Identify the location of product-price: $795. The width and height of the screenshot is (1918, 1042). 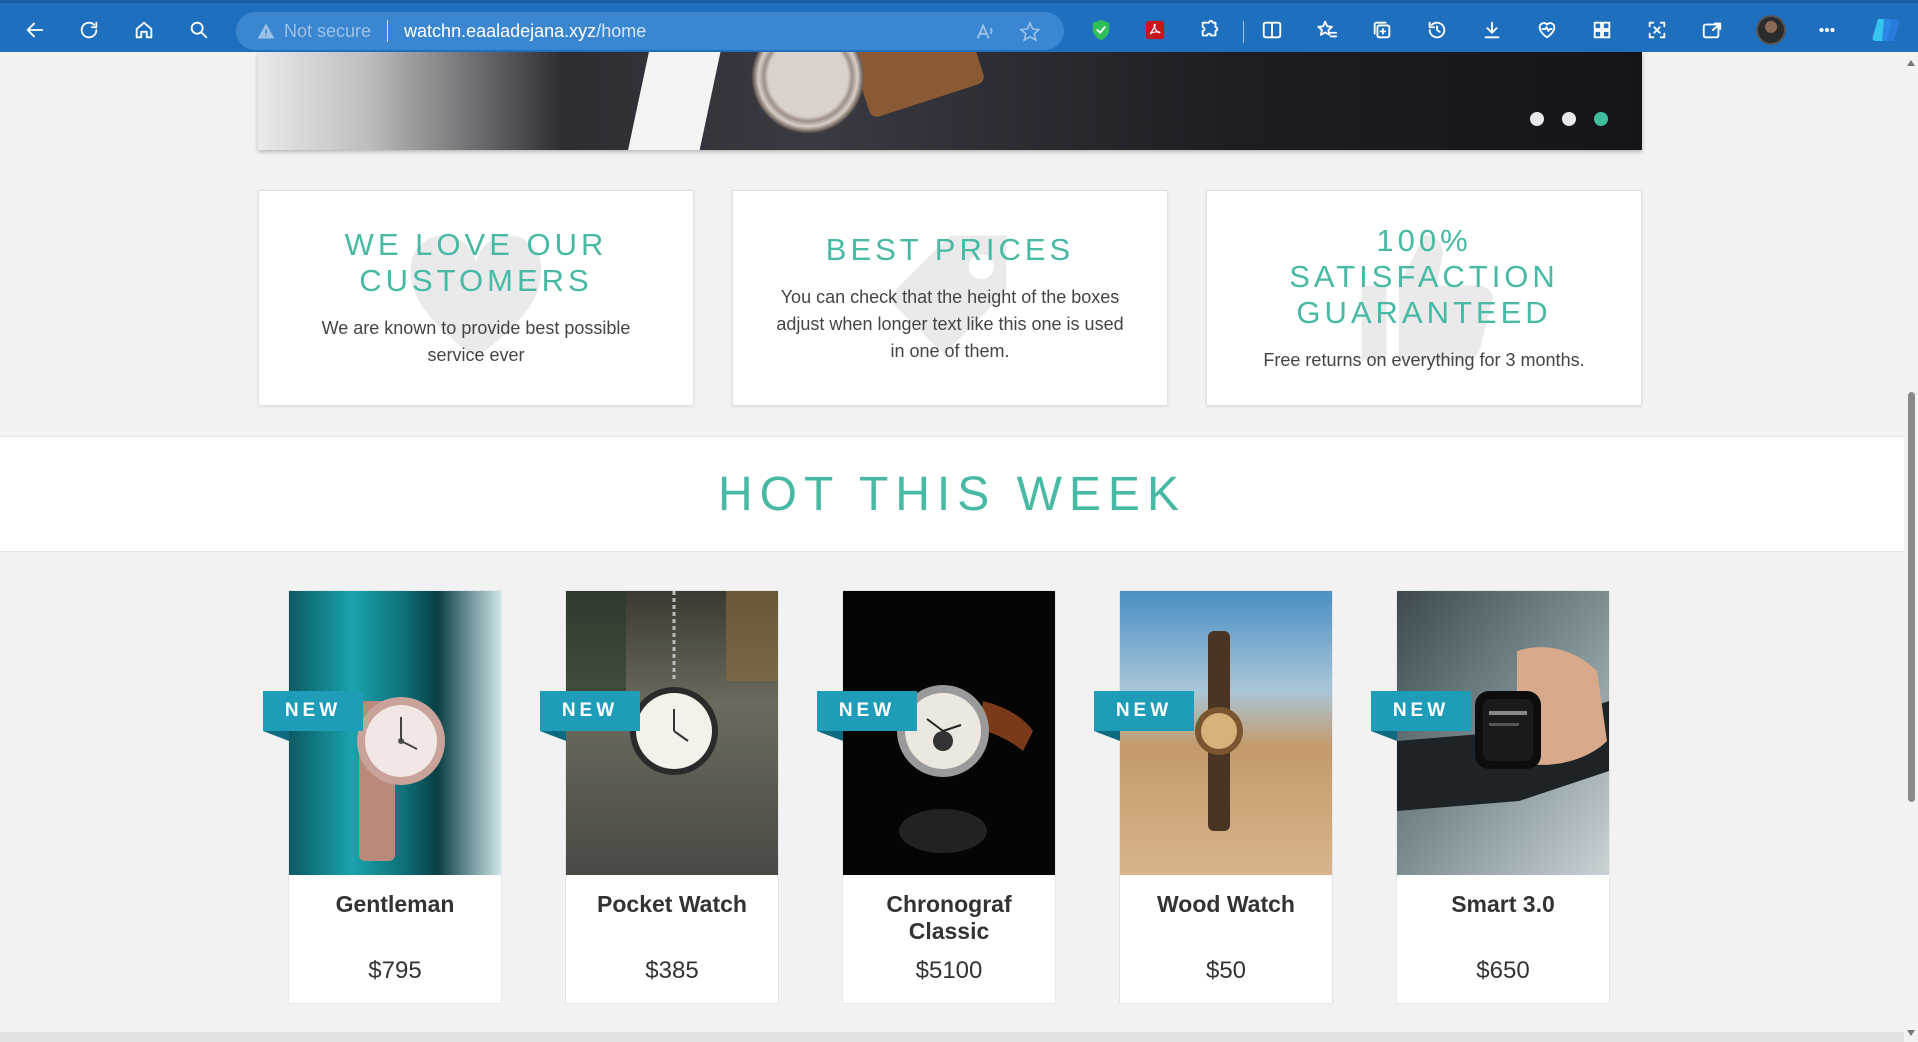
(395, 970).